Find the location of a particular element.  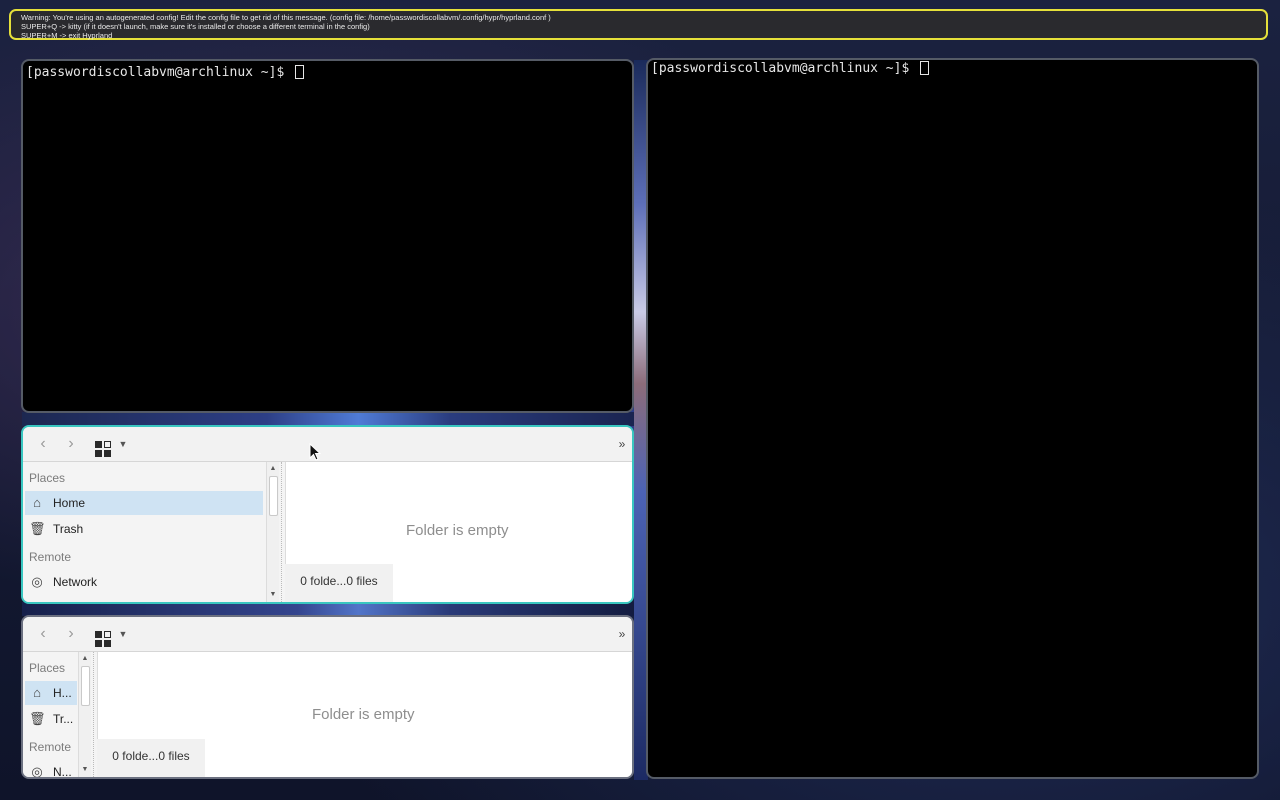

sidebar-item-label: Network is located at coordinates (75, 582).